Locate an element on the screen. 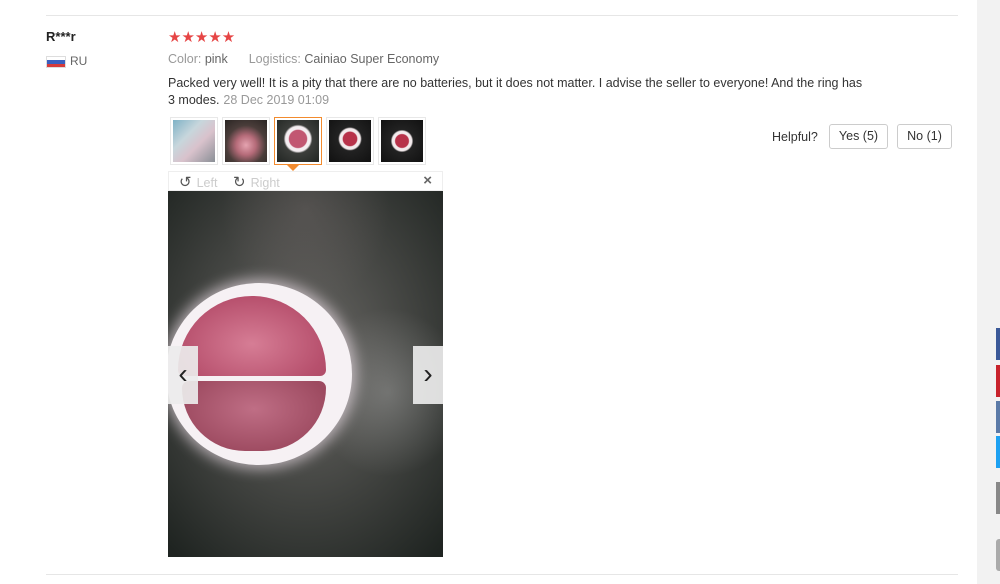 This screenshot has height=584, width=1000. rotate-left-icon: ↺ is located at coordinates (185, 182).